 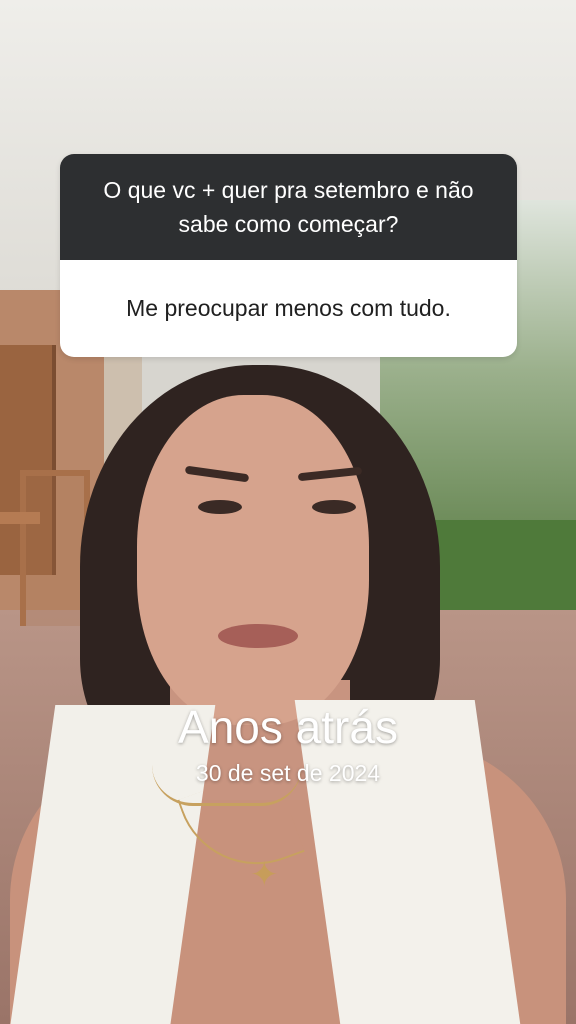 What do you see at coordinates (258, 636) in the screenshot?
I see `mouth` at bounding box center [258, 636].